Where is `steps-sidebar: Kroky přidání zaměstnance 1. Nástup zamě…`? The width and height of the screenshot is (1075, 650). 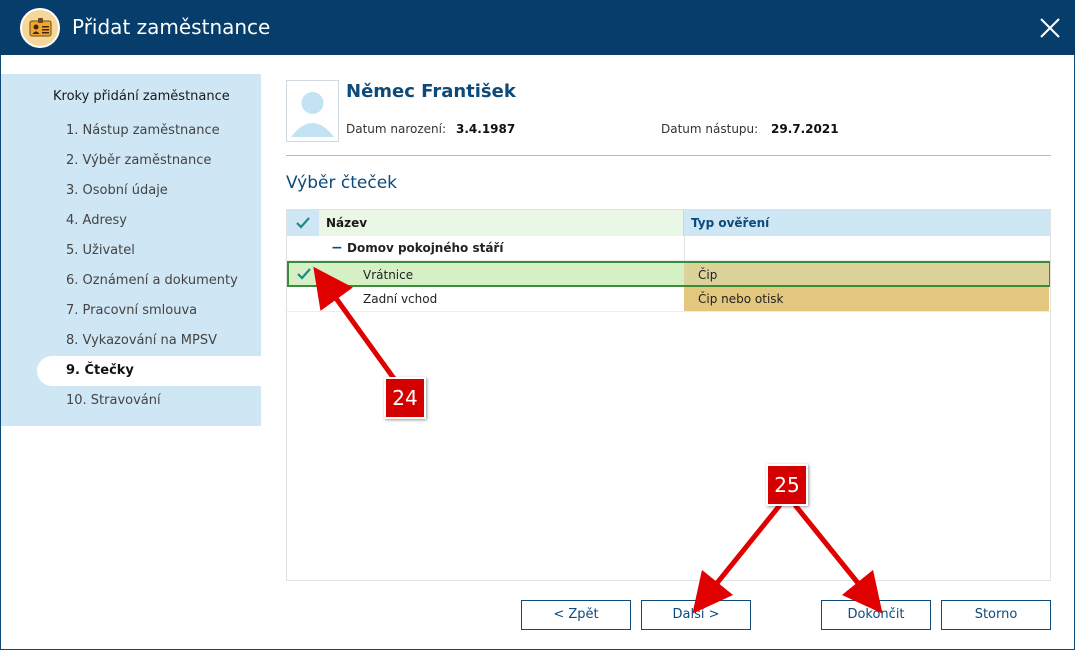
steps-sidebar: Kroky přidání zaměstnance 1. Nástup zamě… is located at coordinates (131, 250).